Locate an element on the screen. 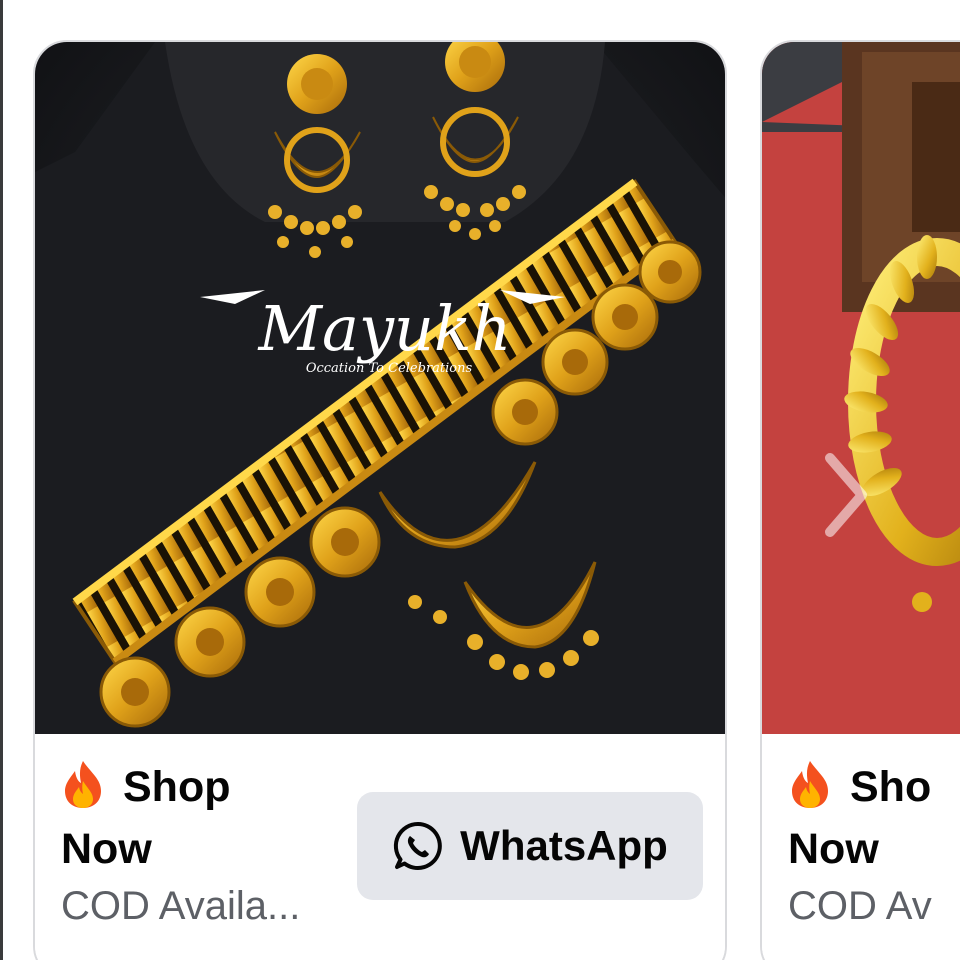 The image size is (960, 960). product-image is located at coordinates (861, 388).